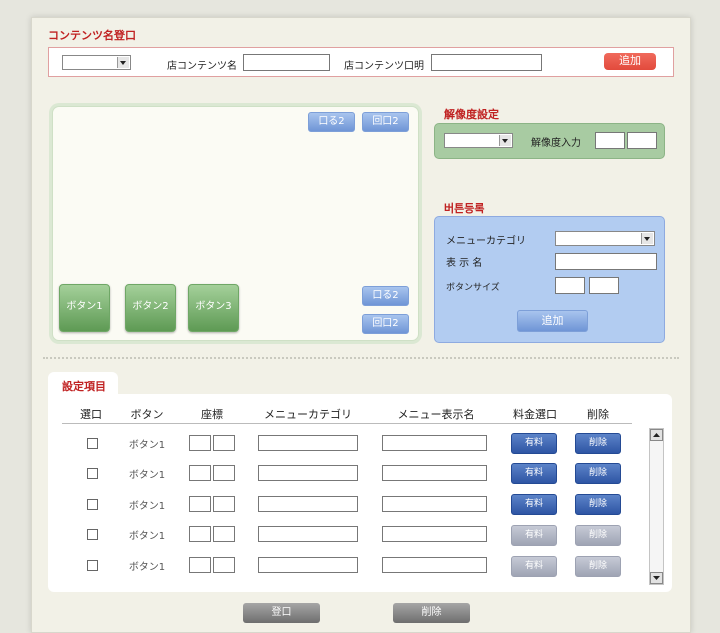  What do you see at coordinates (202, 66) in the screenshot?
I see `content-name-label: 店コンテンツ名` at bounding box center [202, 66].